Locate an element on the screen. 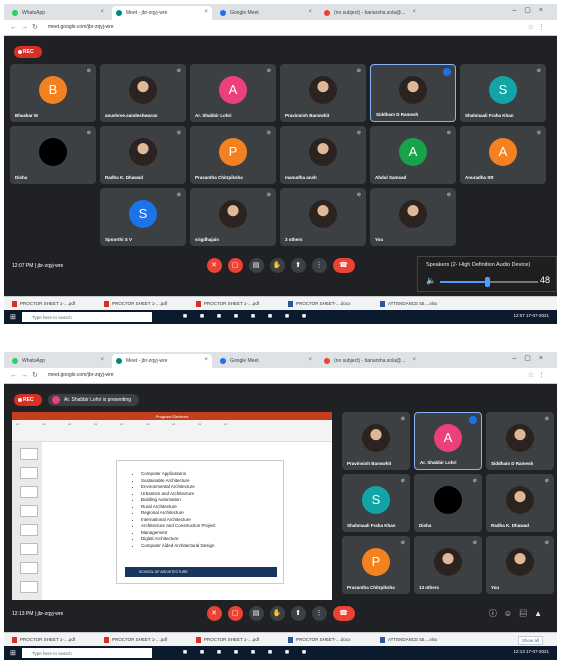  side-panel-buttons: ⓘ☺▤▲ is located at coordinates (519, 613).